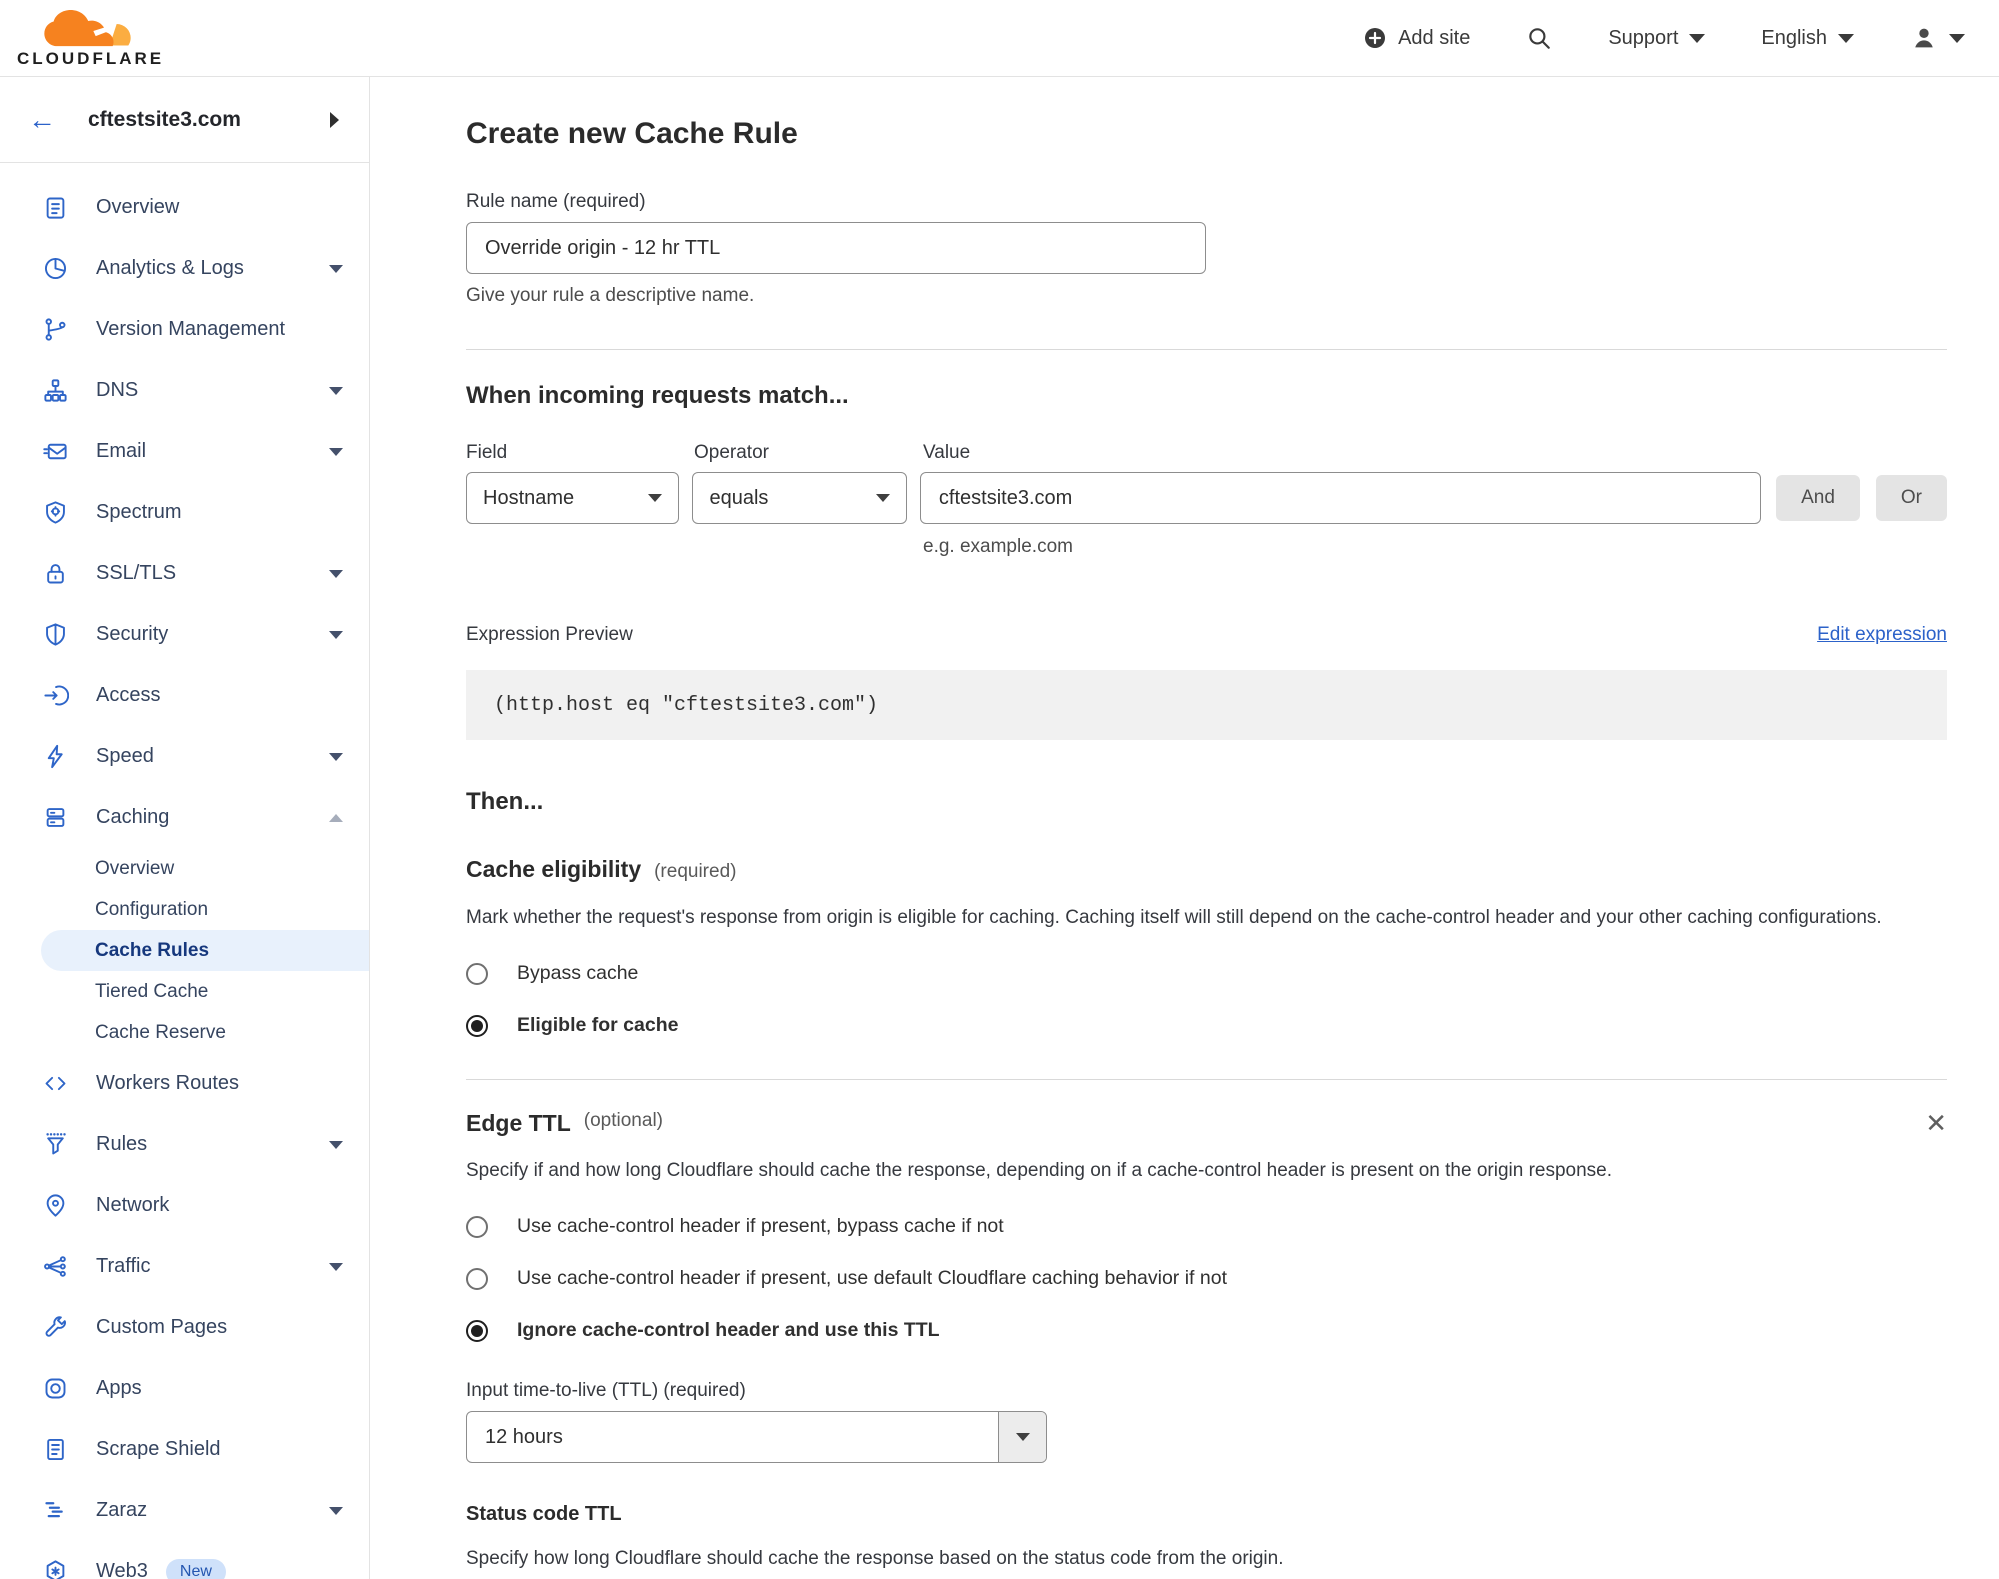 The image size is (1999, 1579). Describe the element at coordinates (55, 1328) in the screenshot. I see `custom-pages-icon` at that location.